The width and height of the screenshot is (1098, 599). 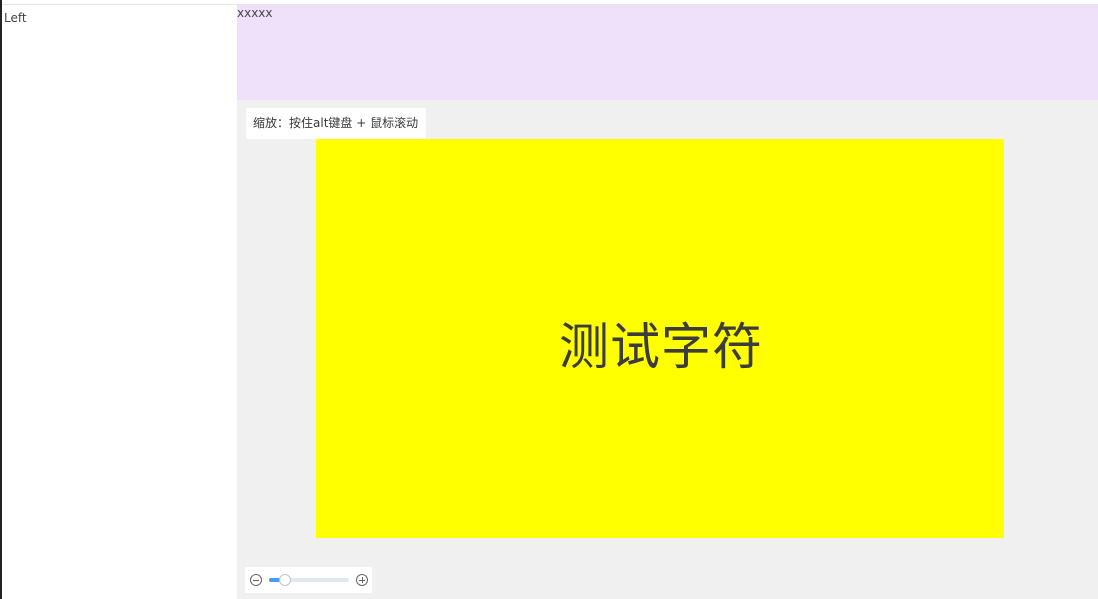 I want to click on zoom-hint: 缩放：按住alt键盘 + 鼠标滚动, so click(x=336, y=123).